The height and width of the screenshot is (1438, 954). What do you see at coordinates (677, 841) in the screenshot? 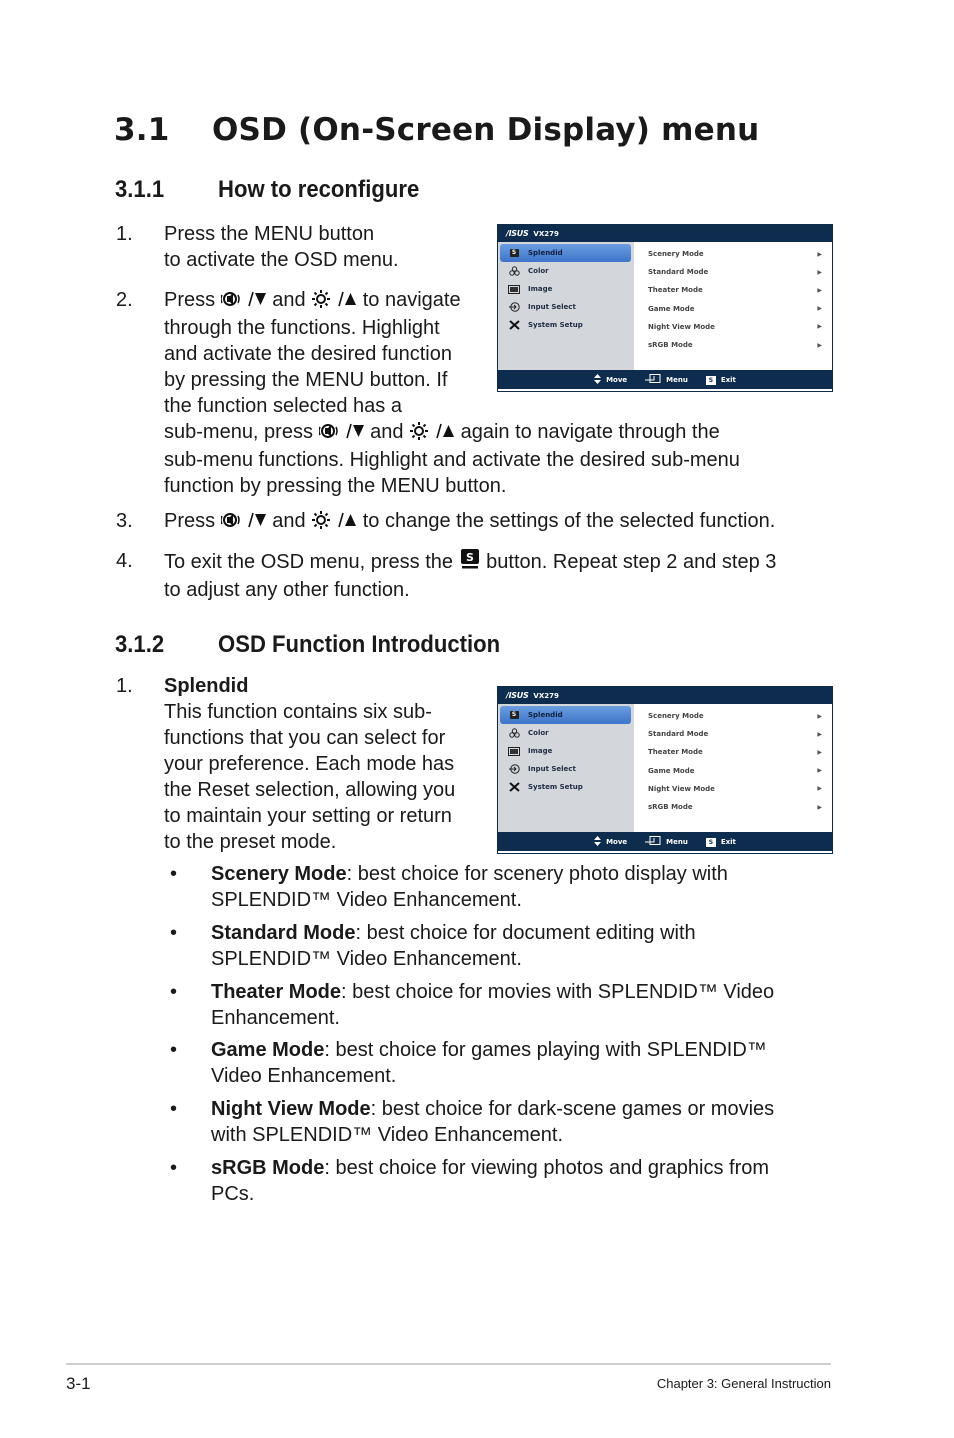
I see `osd-footer-label: Menu` at bounding box center [677, 841].